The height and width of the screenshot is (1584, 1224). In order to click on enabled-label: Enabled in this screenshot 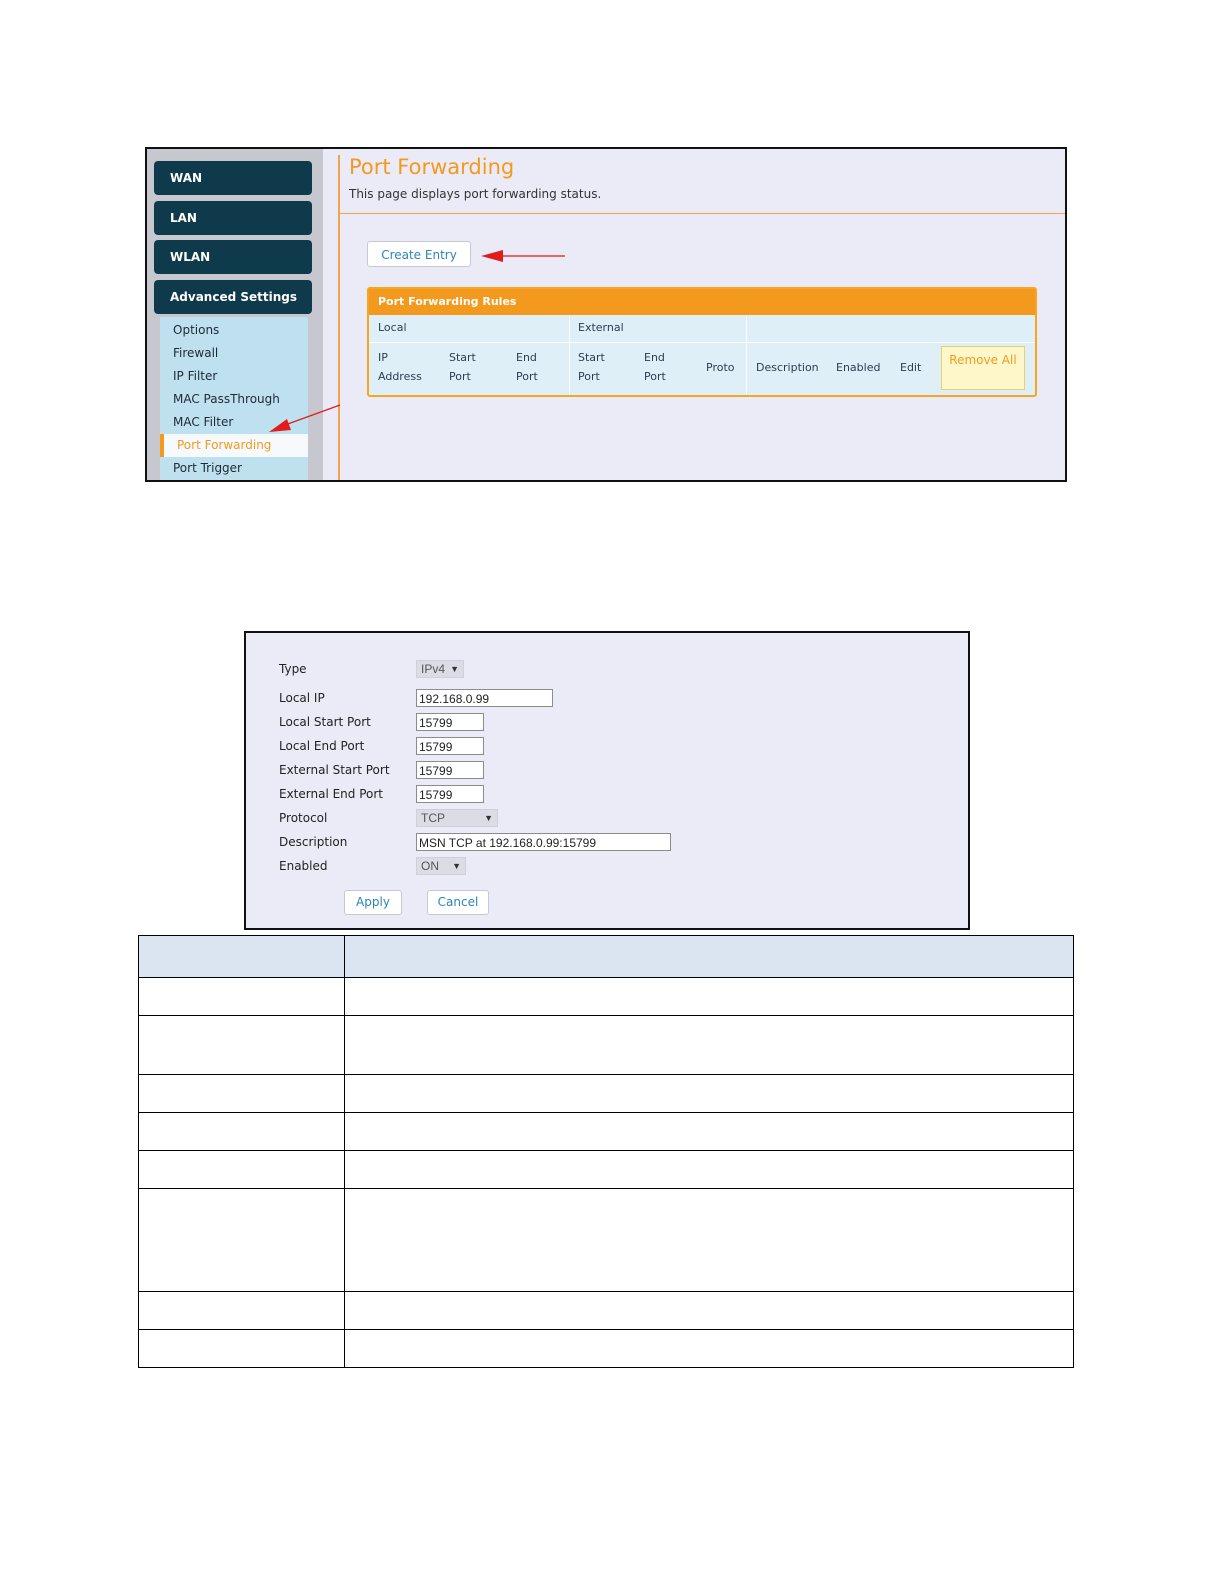, I will do `click(303, 866)`.